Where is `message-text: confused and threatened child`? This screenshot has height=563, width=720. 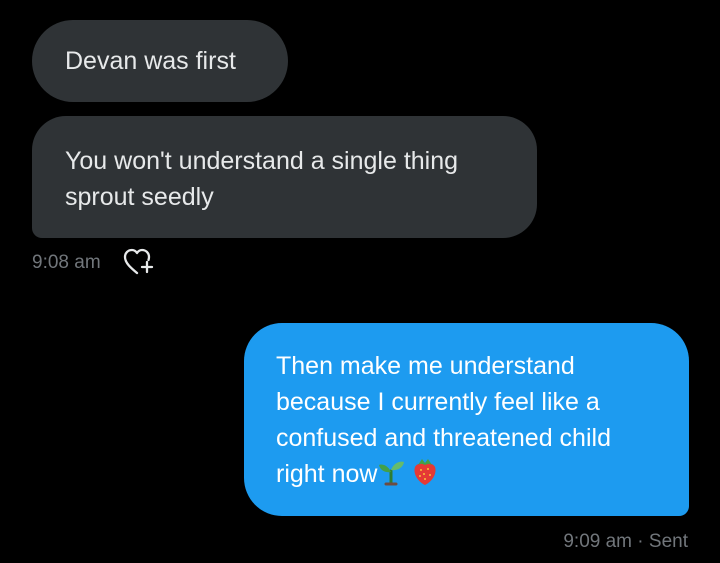
message-text: confused and threatened child is located at coordinates (443, 438).